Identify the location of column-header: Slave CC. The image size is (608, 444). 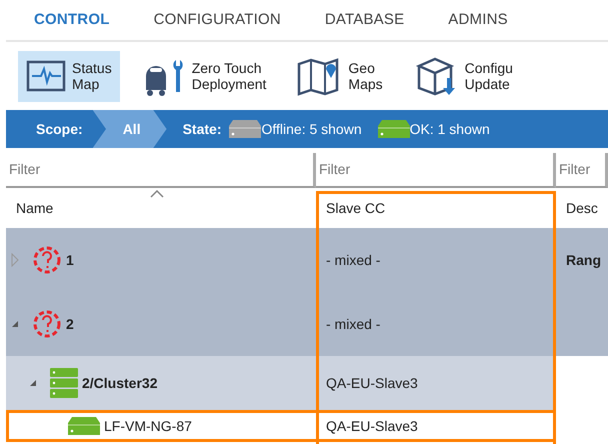
(436, 208).